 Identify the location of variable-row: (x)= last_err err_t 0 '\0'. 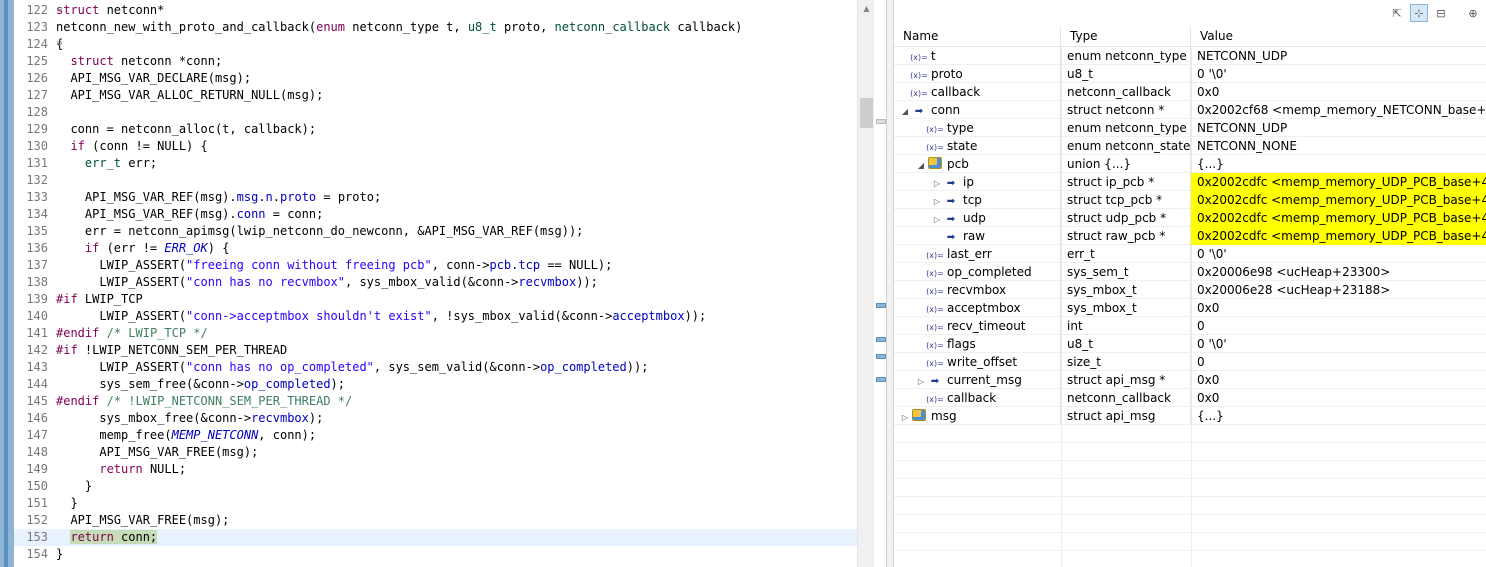
(1190, 254).